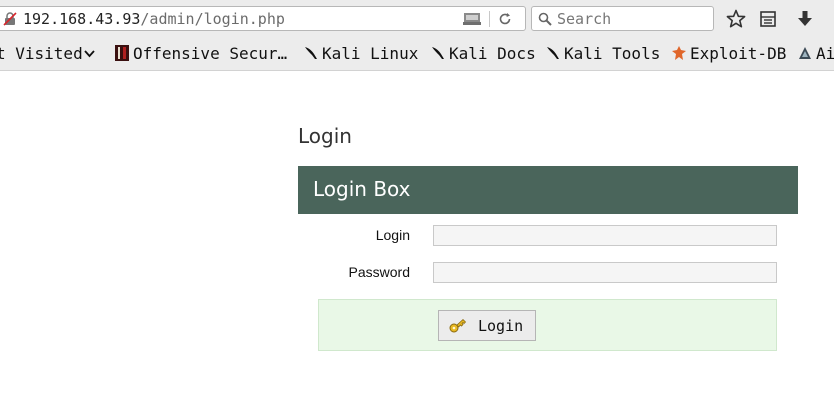 Image resolution: width=834 pixels, height=401 pixels. What do you see at coordinates (458, 325) in the screenshot?
I see `key-icon` at bounding box center [458, 325].